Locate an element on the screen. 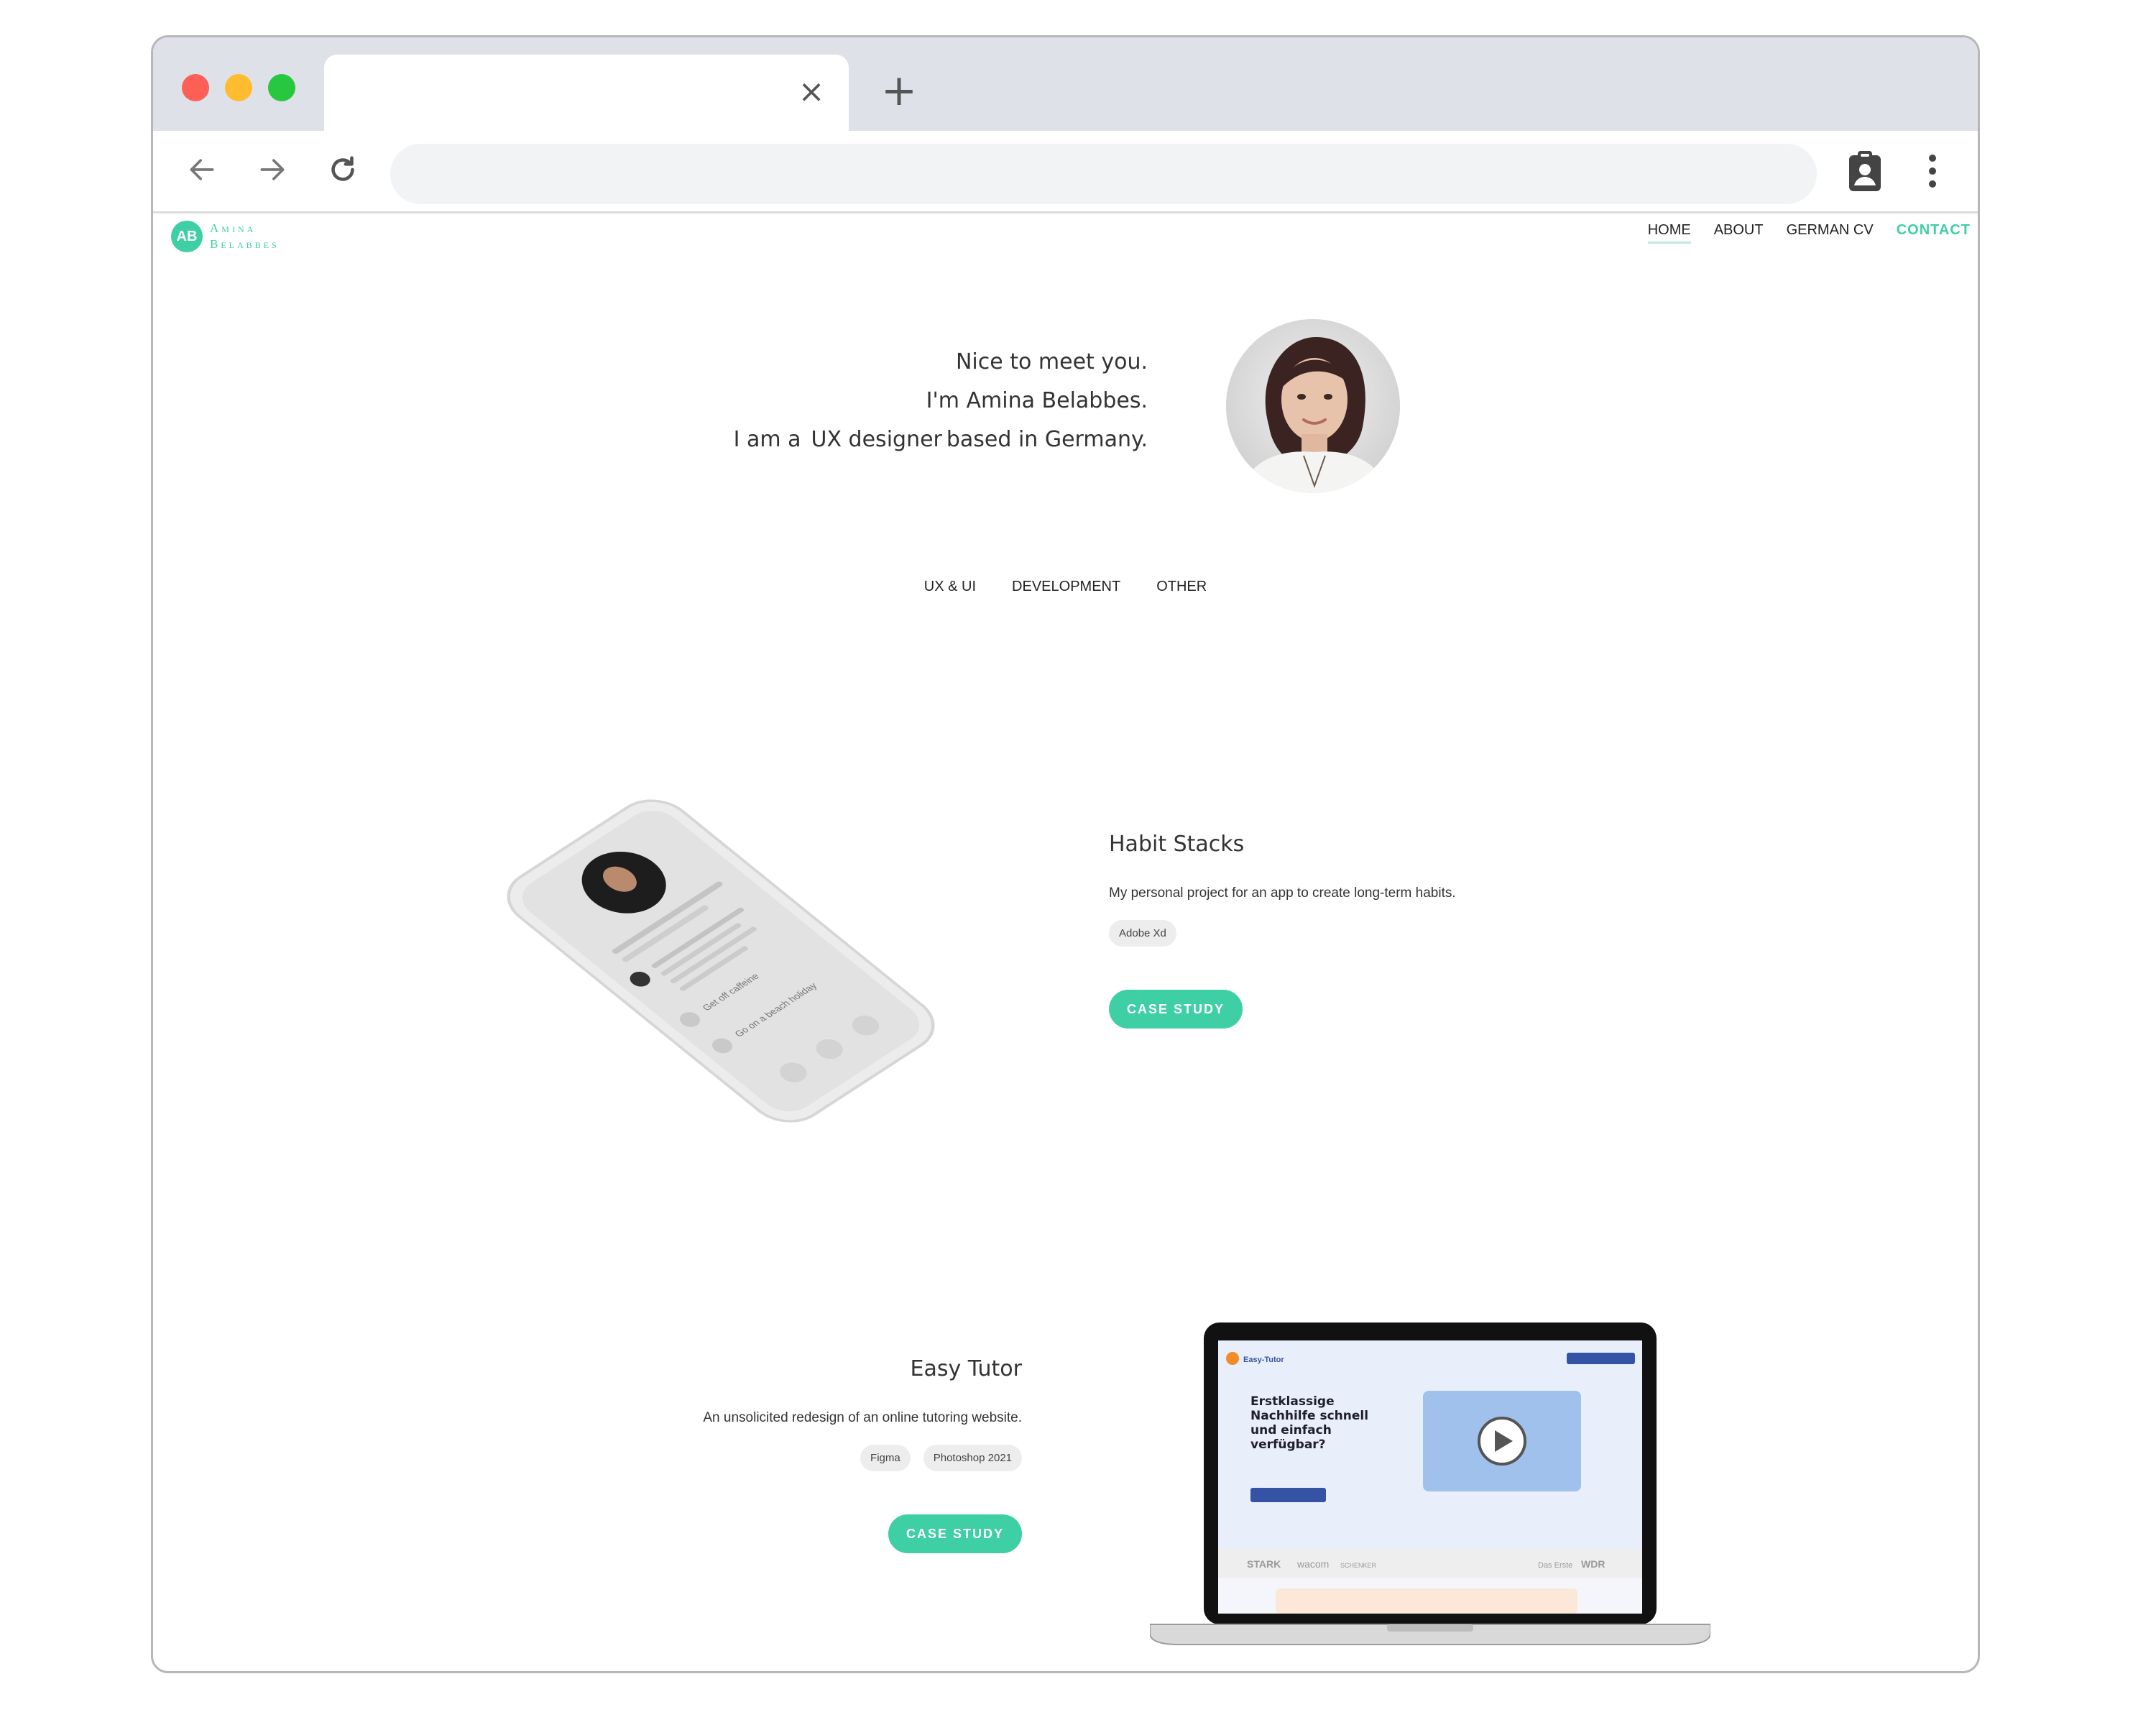 The height and width of the screenshot is (1725, 2156). tag-photoshop: Photoshop 2021 is located at coordinates (973, 1458).